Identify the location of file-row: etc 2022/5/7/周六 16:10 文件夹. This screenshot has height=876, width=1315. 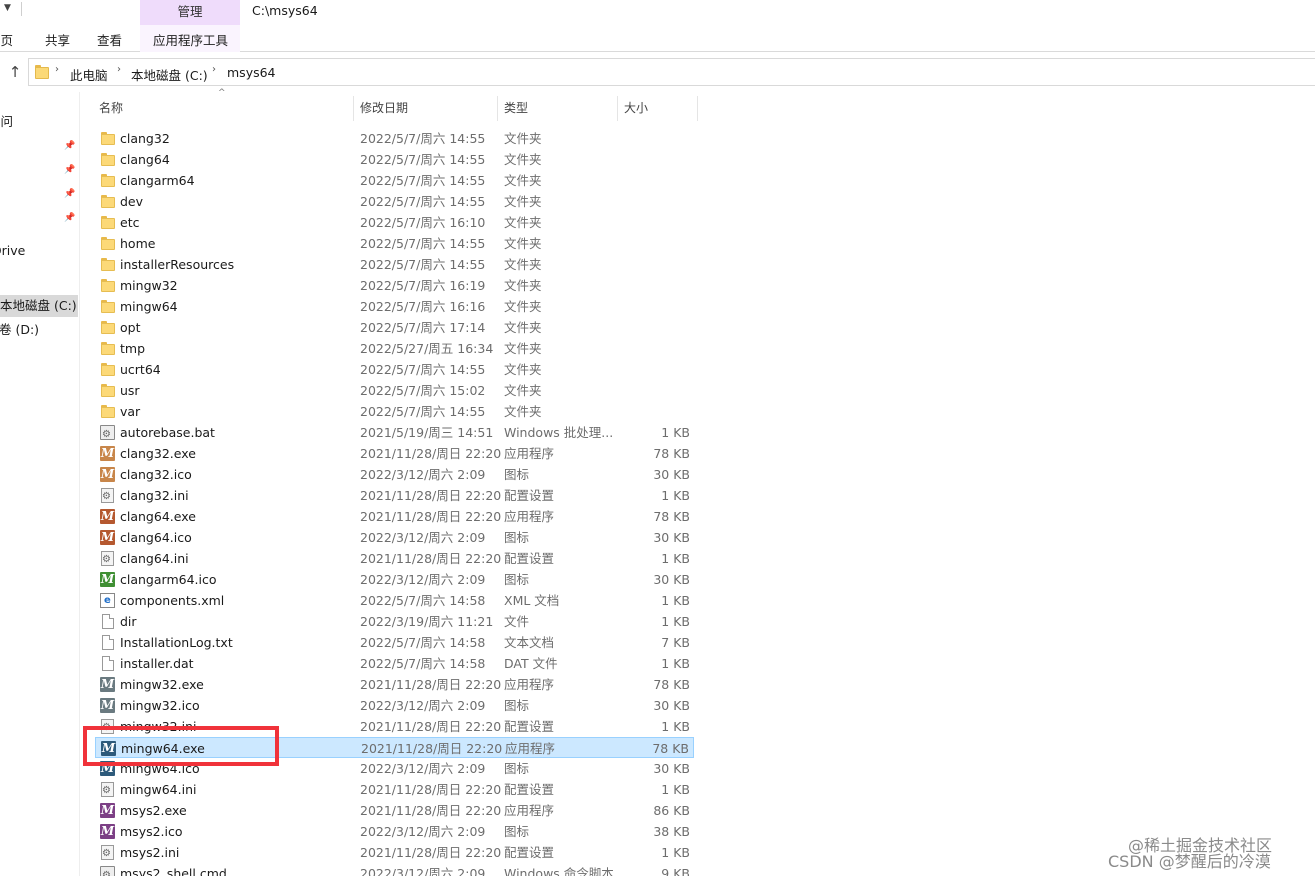
(394, 222).